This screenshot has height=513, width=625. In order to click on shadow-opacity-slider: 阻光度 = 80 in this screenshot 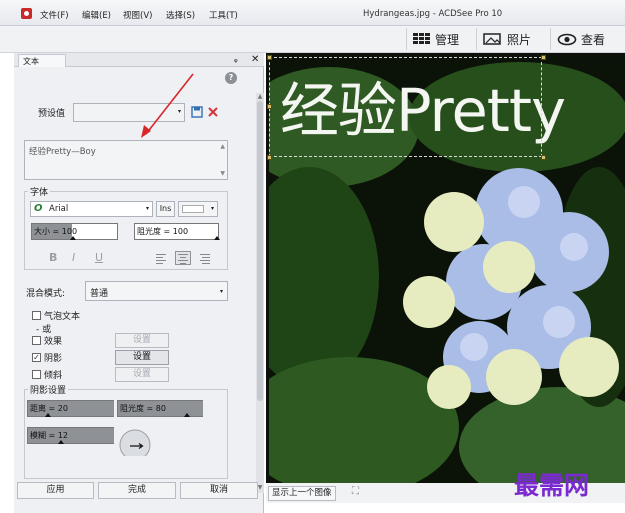, I will do `click(160, 408)`.